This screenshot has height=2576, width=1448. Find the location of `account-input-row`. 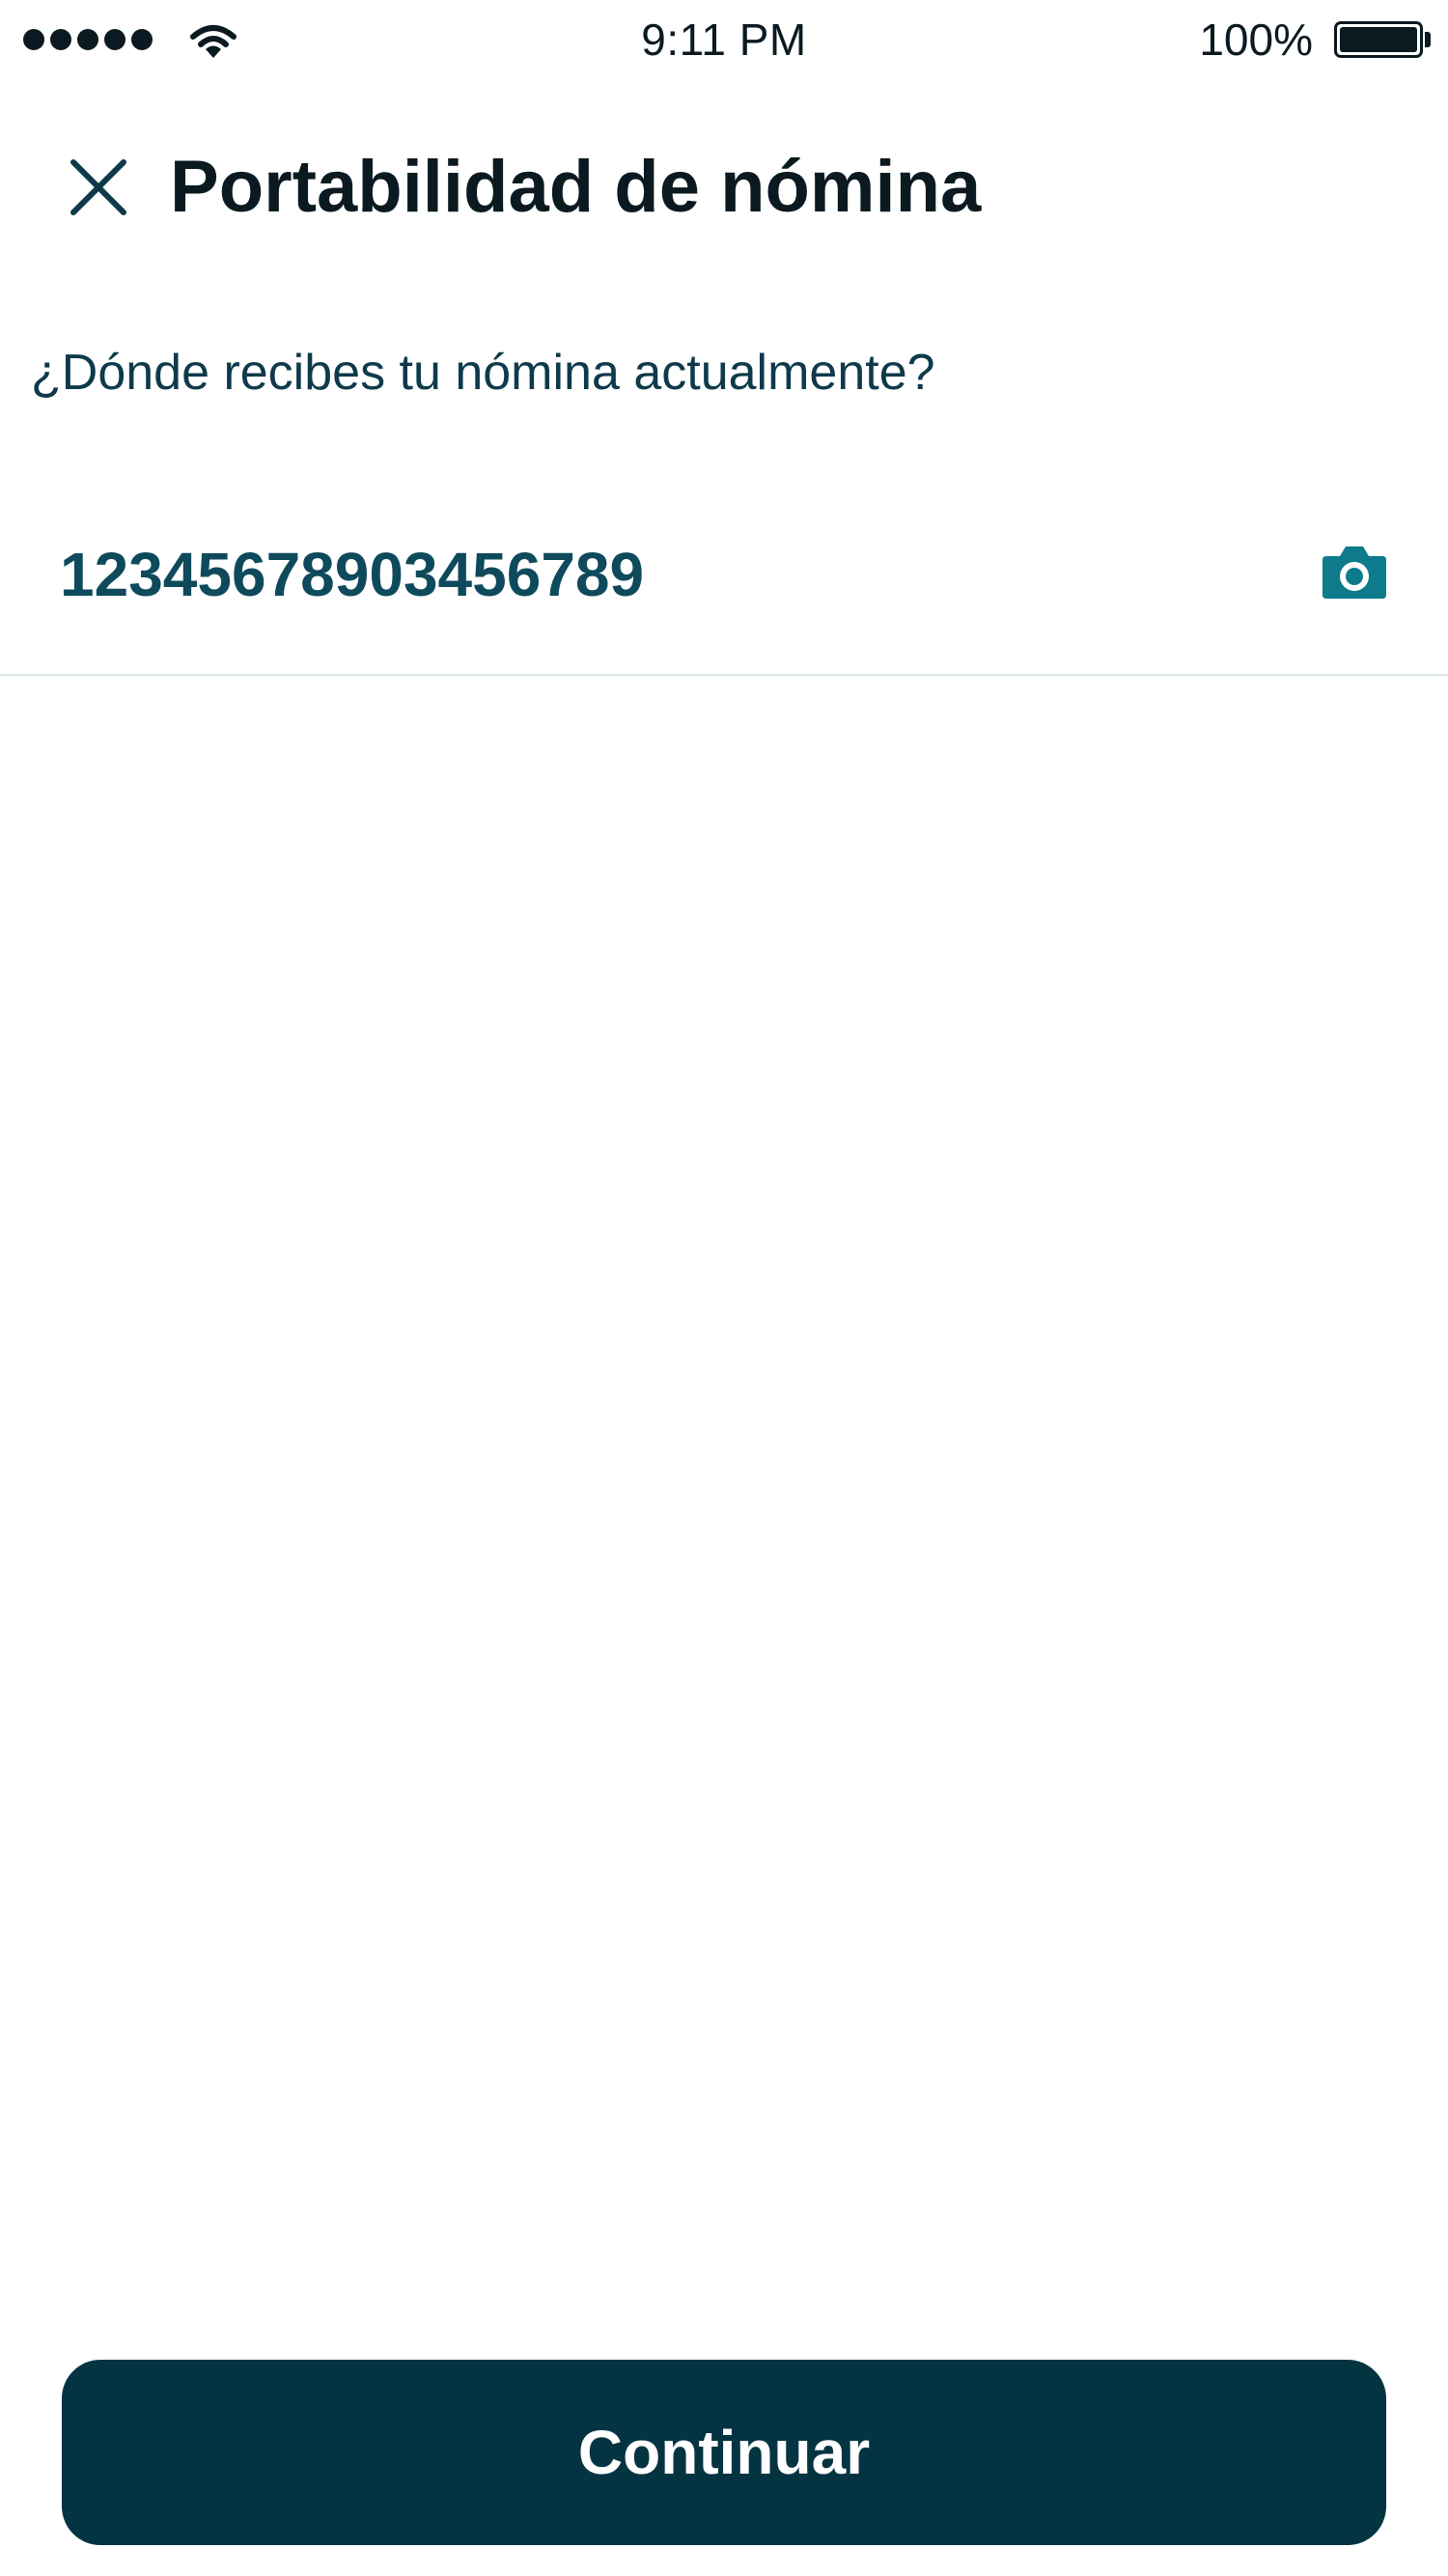

account-input-row is located at coordinates (724, 589).